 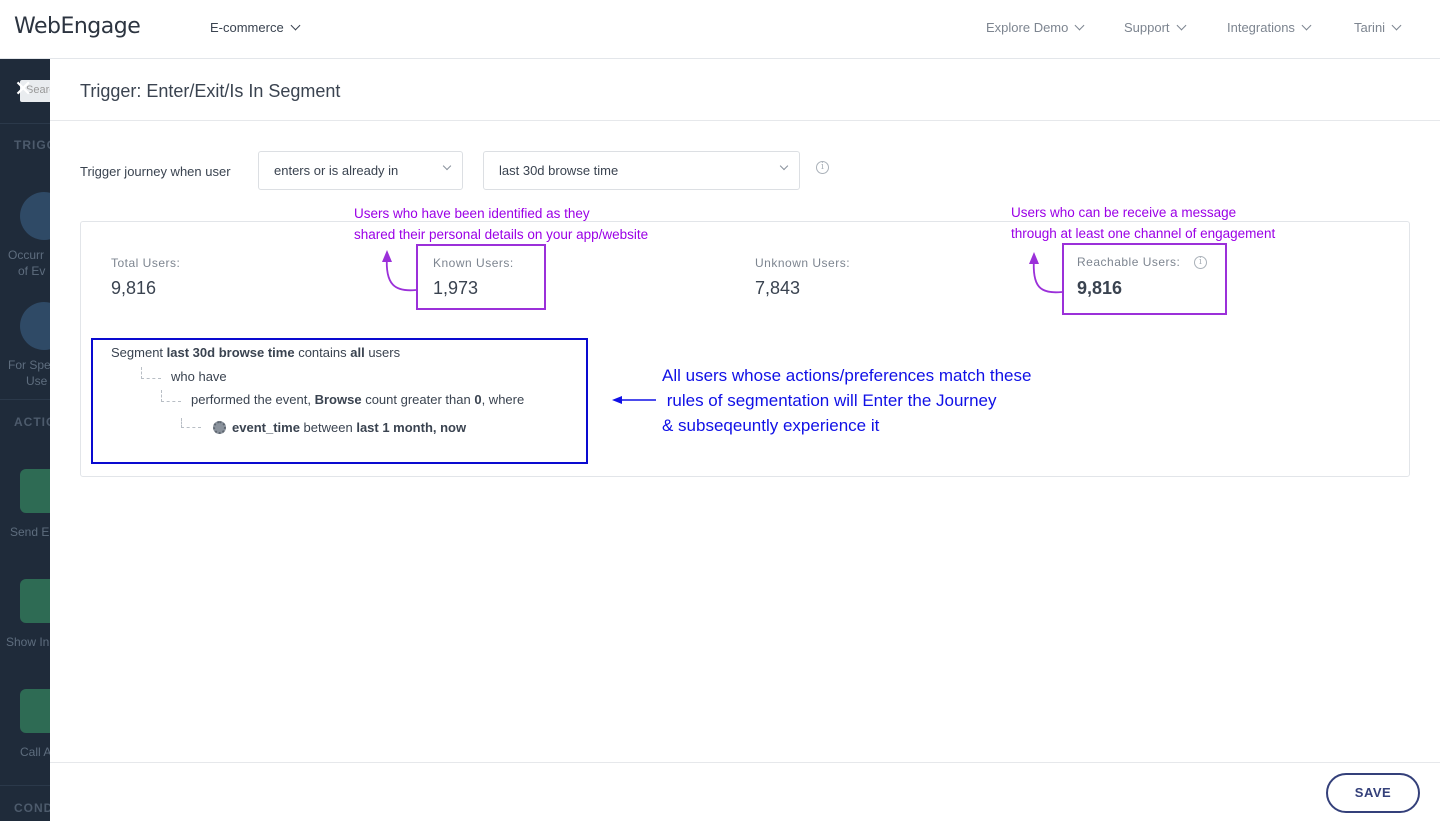 I want to click on trigger-condition-select: enters or is already in, so click(x=360, y=170).